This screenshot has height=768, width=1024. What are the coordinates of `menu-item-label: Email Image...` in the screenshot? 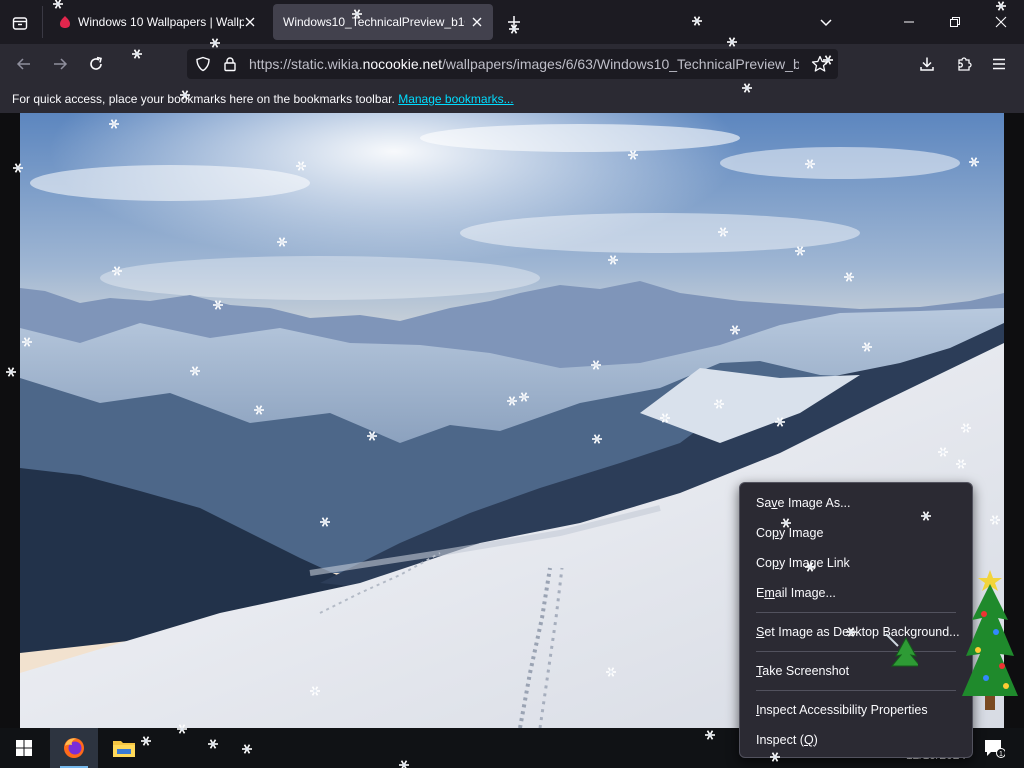 It's located at (796, 593).